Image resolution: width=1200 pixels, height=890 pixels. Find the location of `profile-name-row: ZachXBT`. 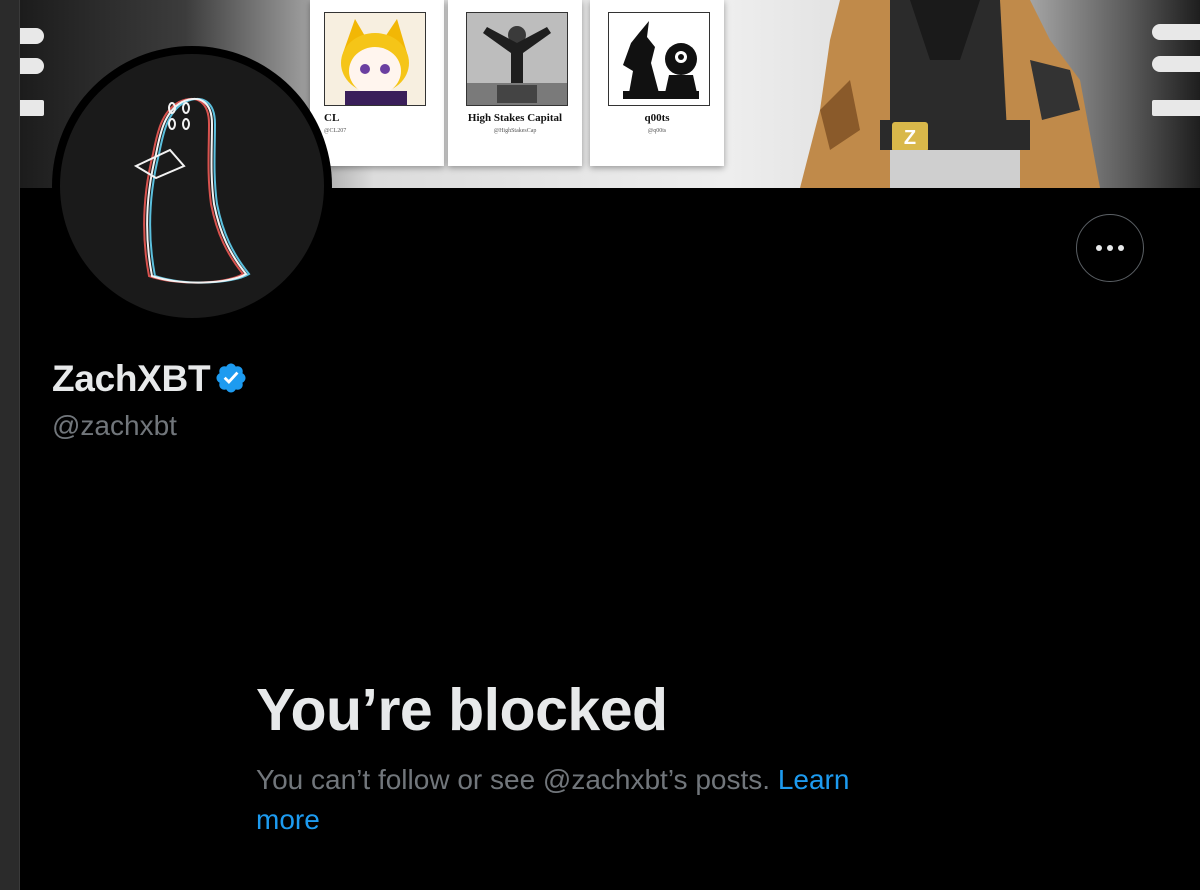

profile-name-row: ZachXBT is located at coordinates (150, 379).